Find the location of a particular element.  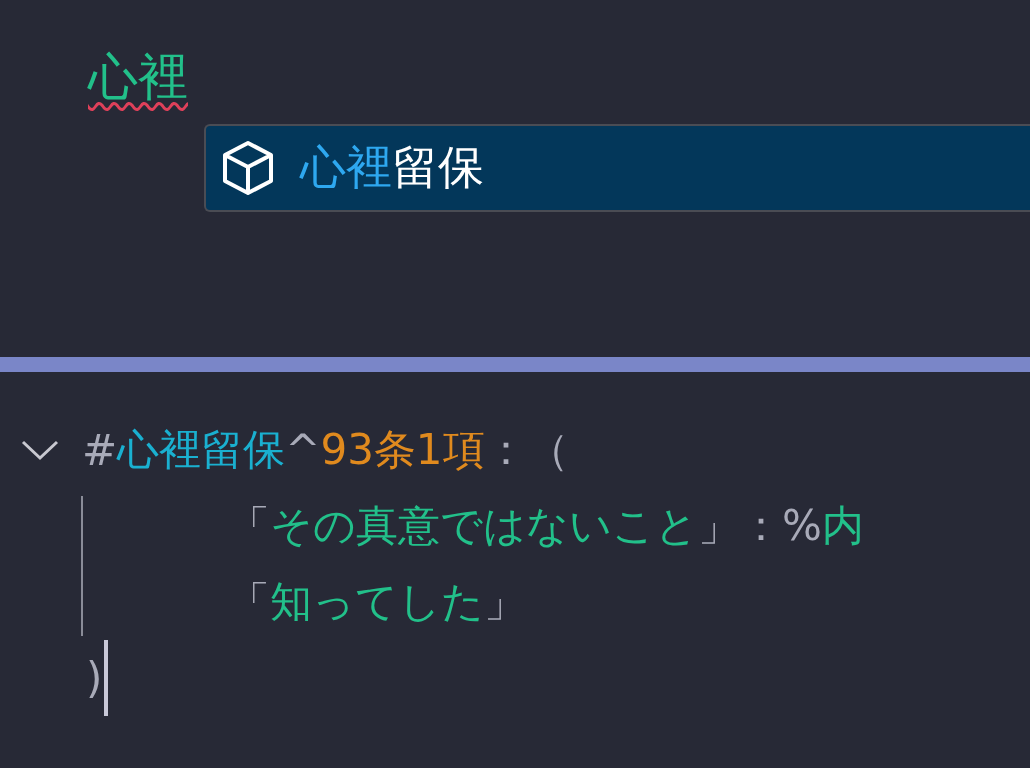

chevron-down-icon is located at coordinates (40, 450).